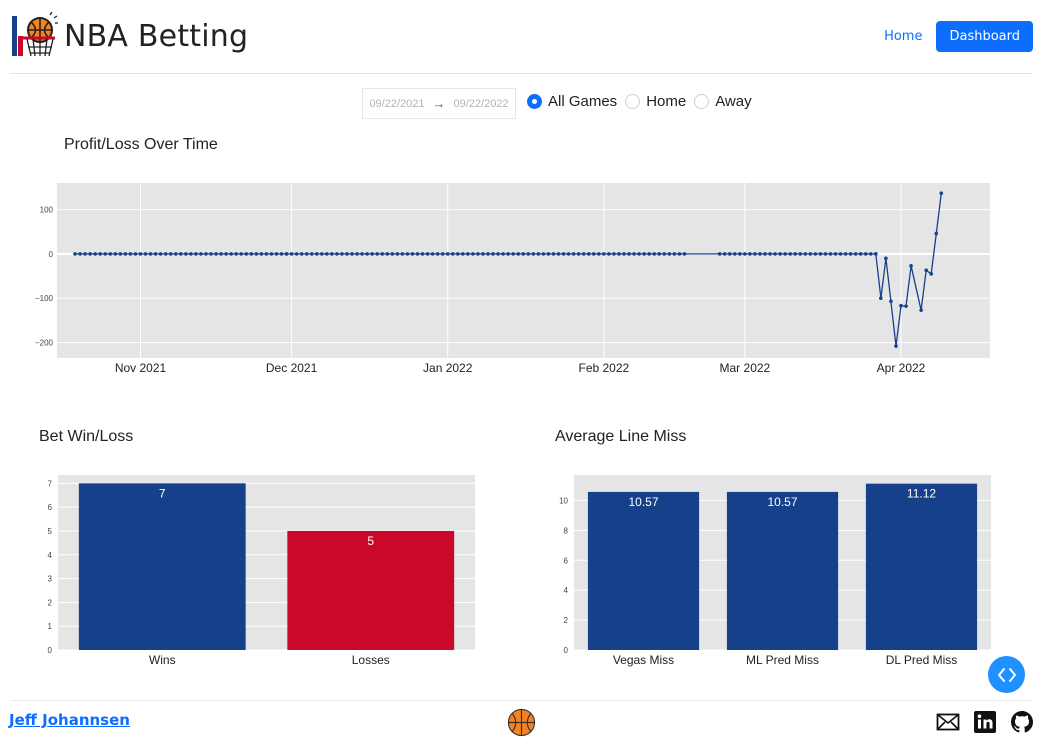  What do you see at coordinates (583, 101) in the screenshot?
I see `radio-label: All Games` at bounding box center [583, 101].